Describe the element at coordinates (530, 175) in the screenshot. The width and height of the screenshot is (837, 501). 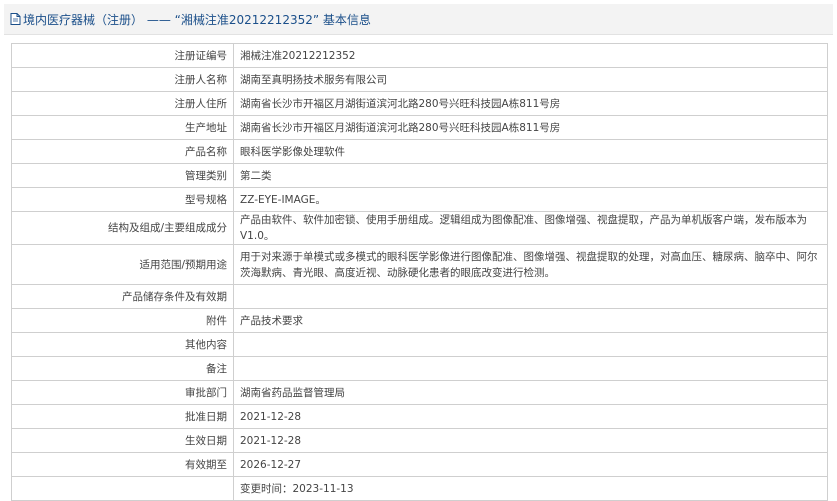
I see `field-value: 第二类` at that location.